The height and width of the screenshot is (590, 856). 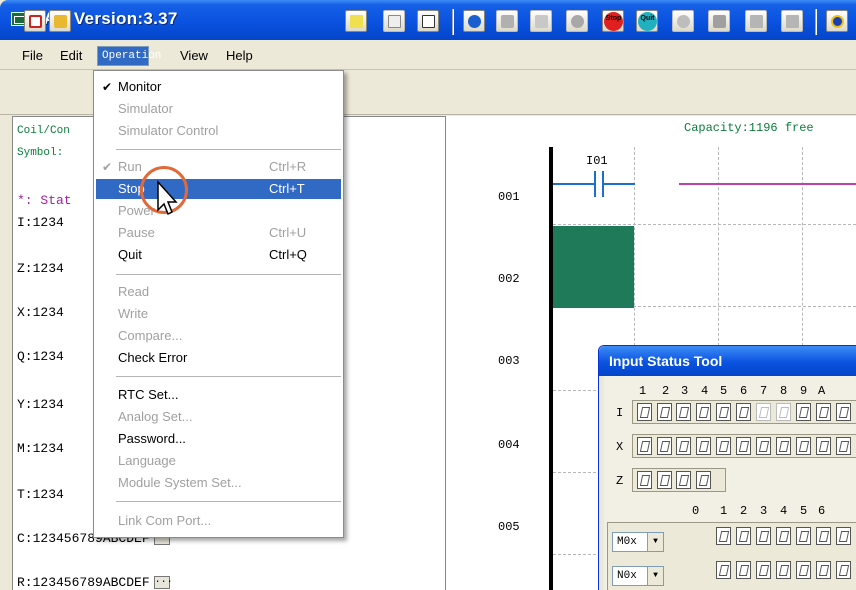 I want to click on page-icon, so click(x=756, y=21).